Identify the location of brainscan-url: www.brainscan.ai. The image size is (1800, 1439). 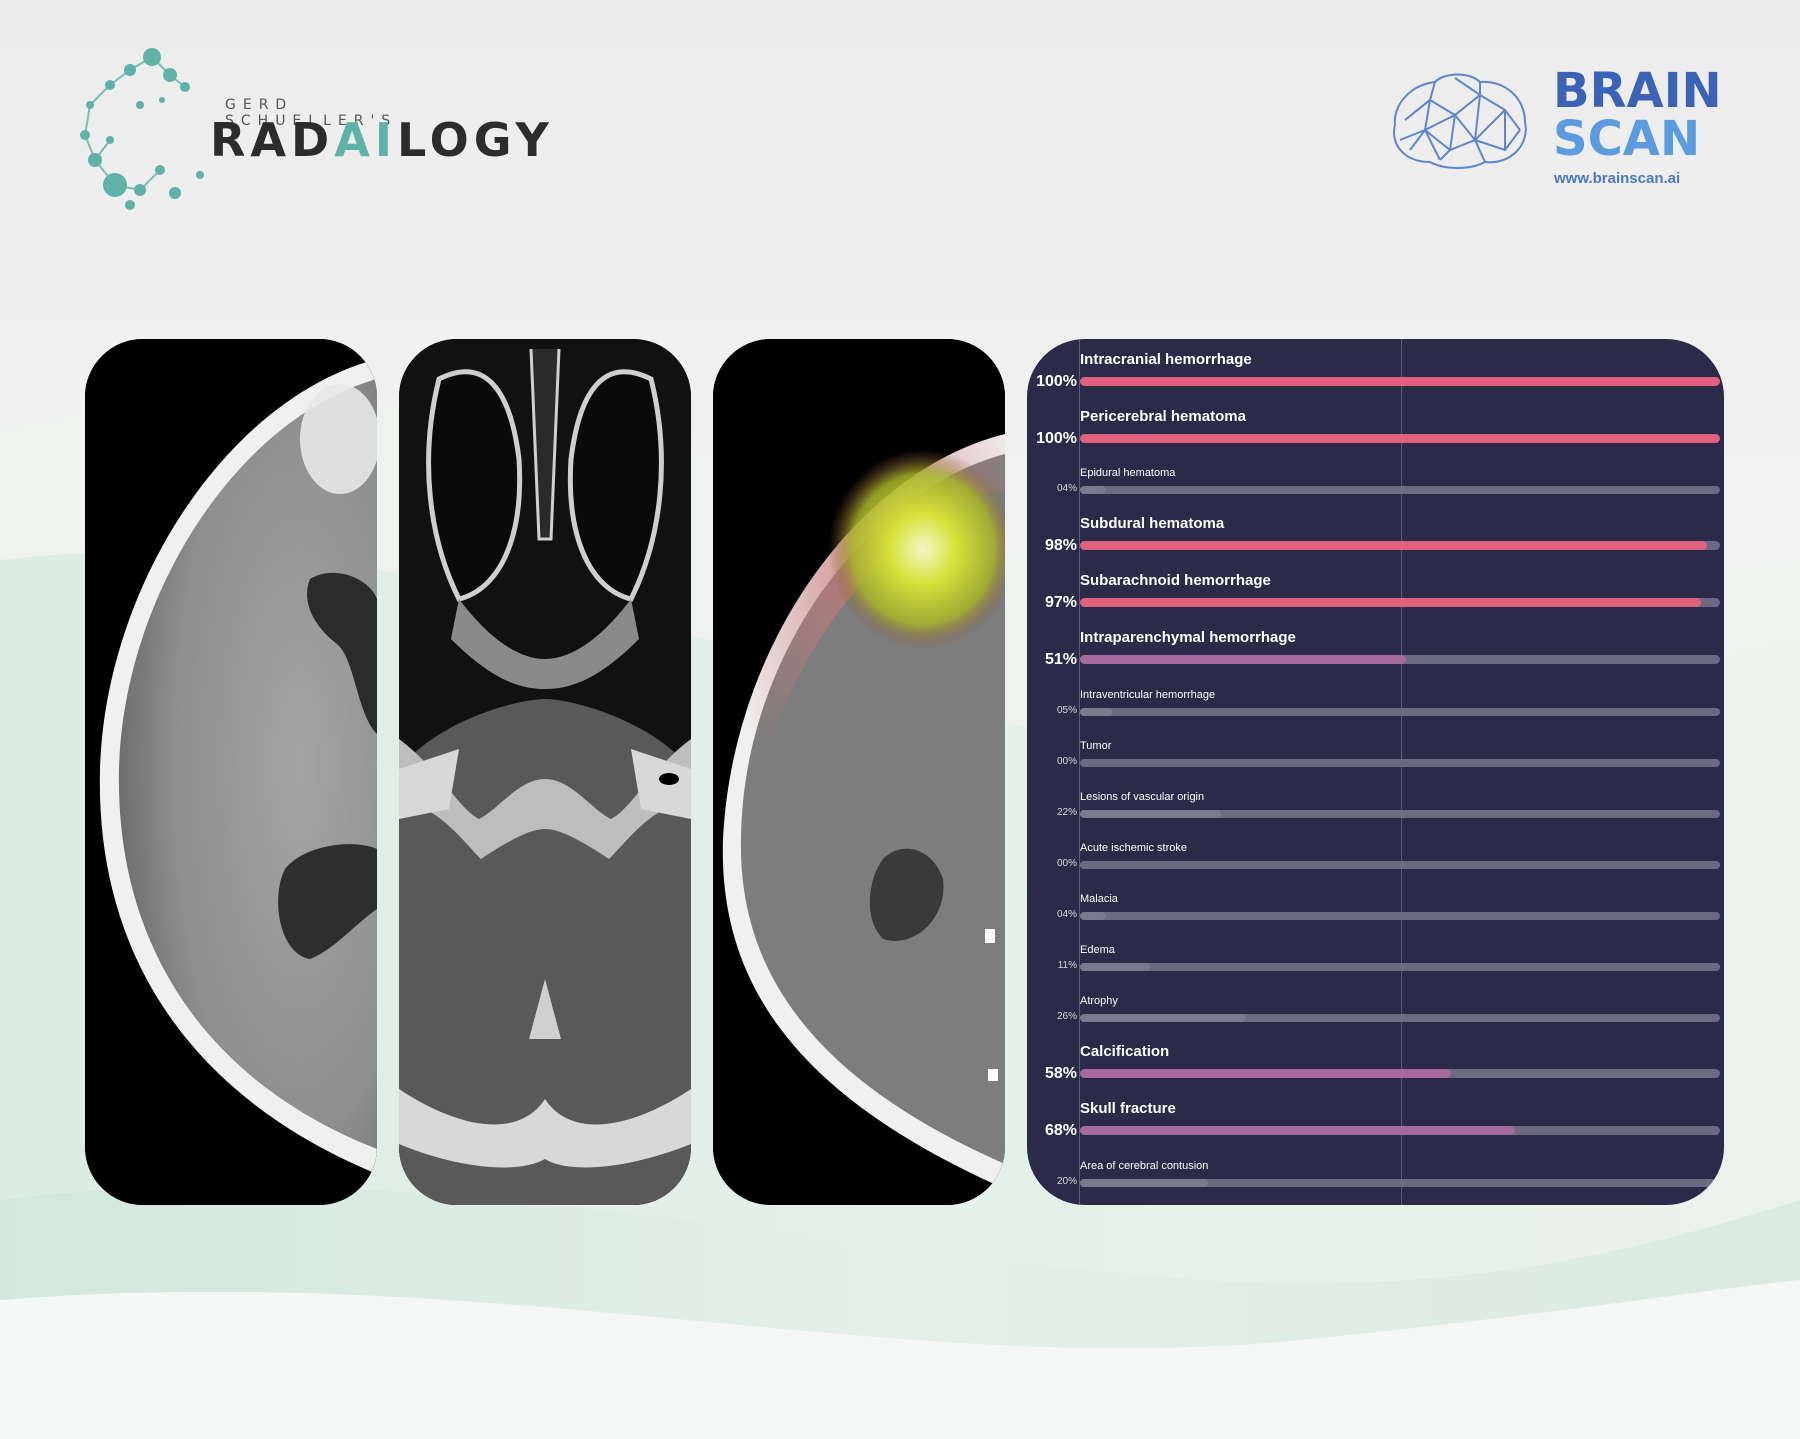
(1617, 178).